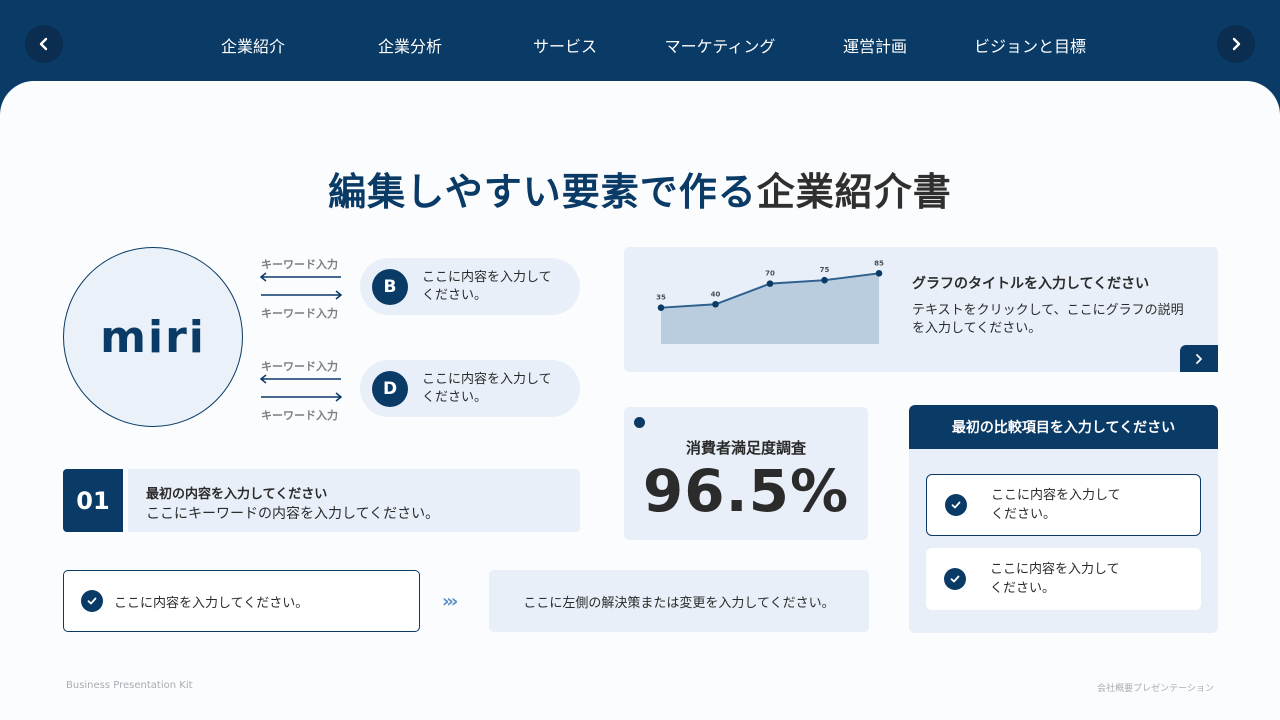  Describe the element at coordinates (716, 294) in the screenshot. I see `chart-data-label: 40` at that location.